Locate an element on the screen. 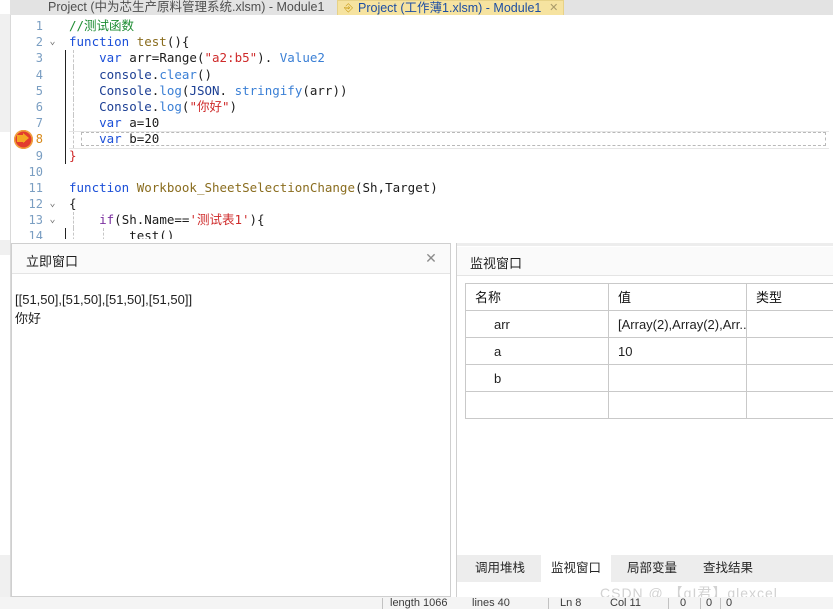  tab-debug: 调用堆栈 is located at coordinates (500, 568).